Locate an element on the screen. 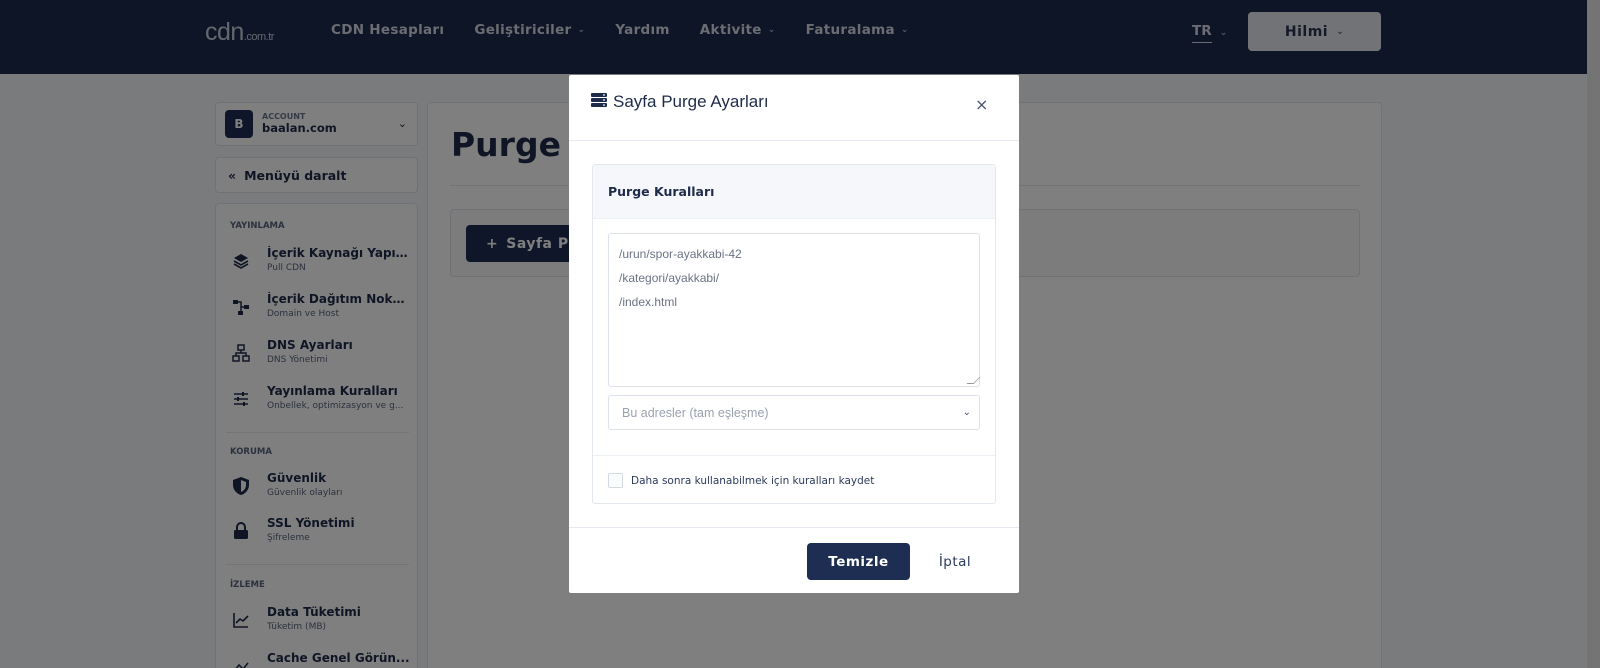 The height and width of the screenshot is (668, 1600). card-title: Purge Kuralları is located at coordinates (661, 191).